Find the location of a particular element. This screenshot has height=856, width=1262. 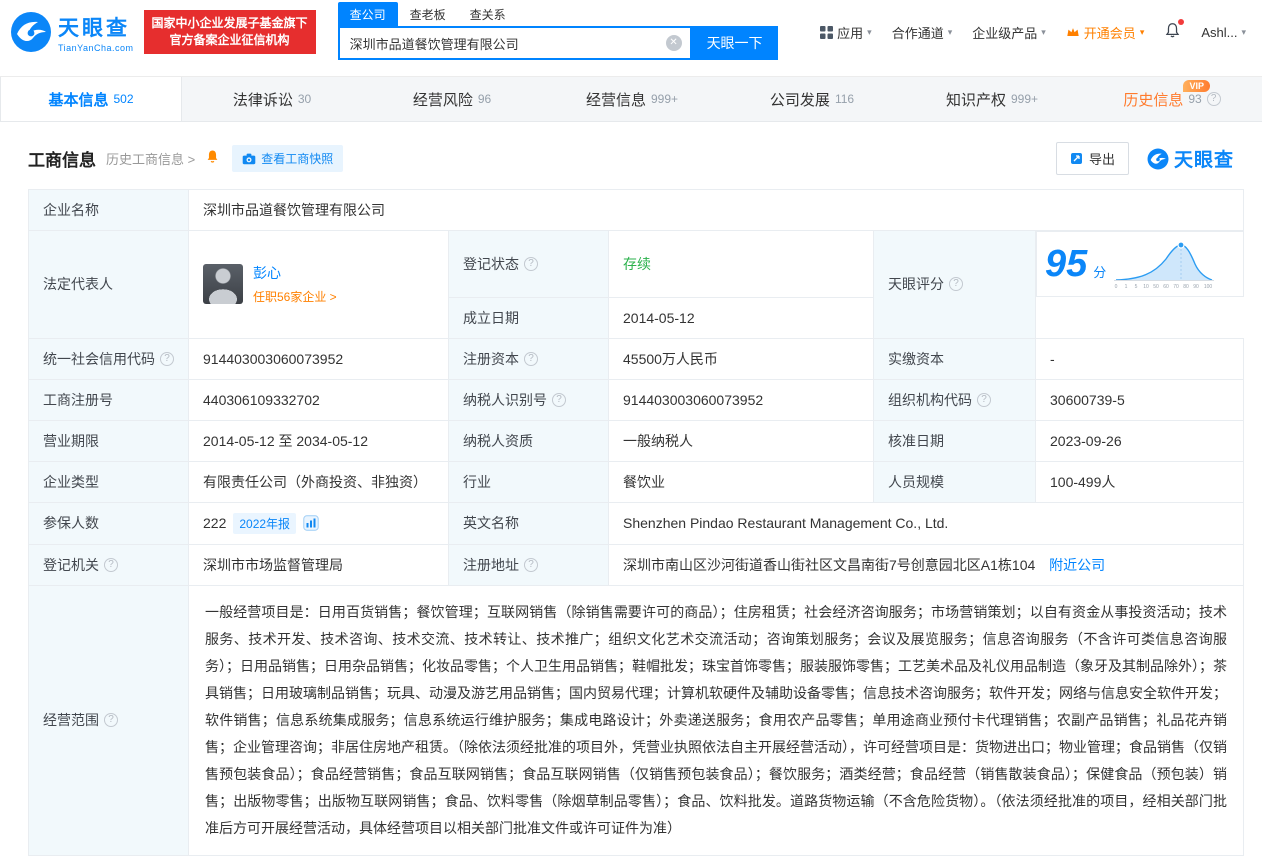

field-label-approval-date: 核准日期 is located at coordinates (954, 440).